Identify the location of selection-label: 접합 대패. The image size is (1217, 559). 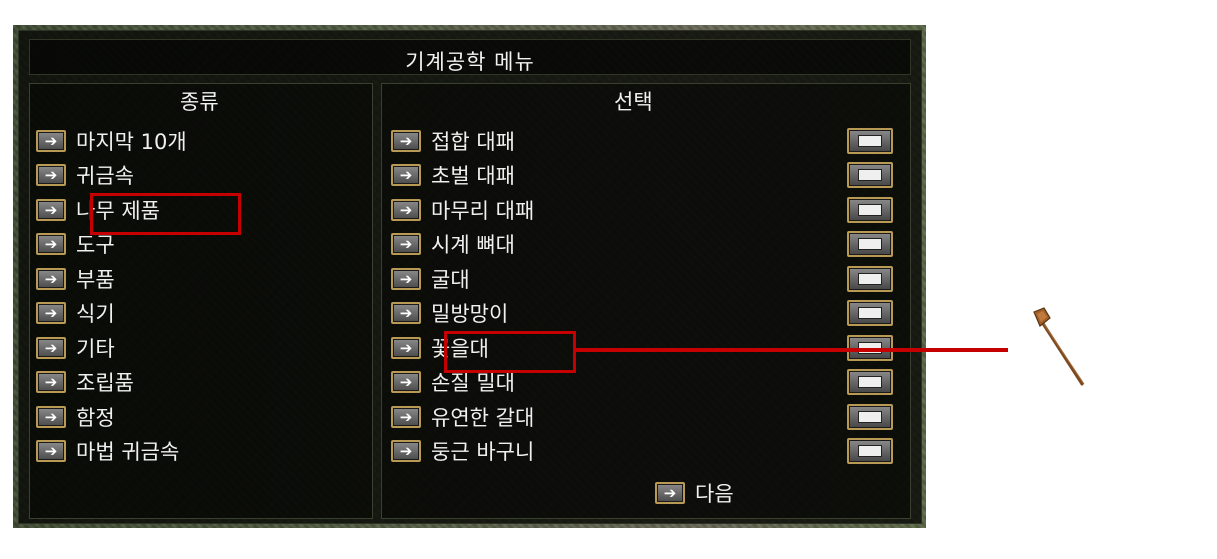
(473, 142).